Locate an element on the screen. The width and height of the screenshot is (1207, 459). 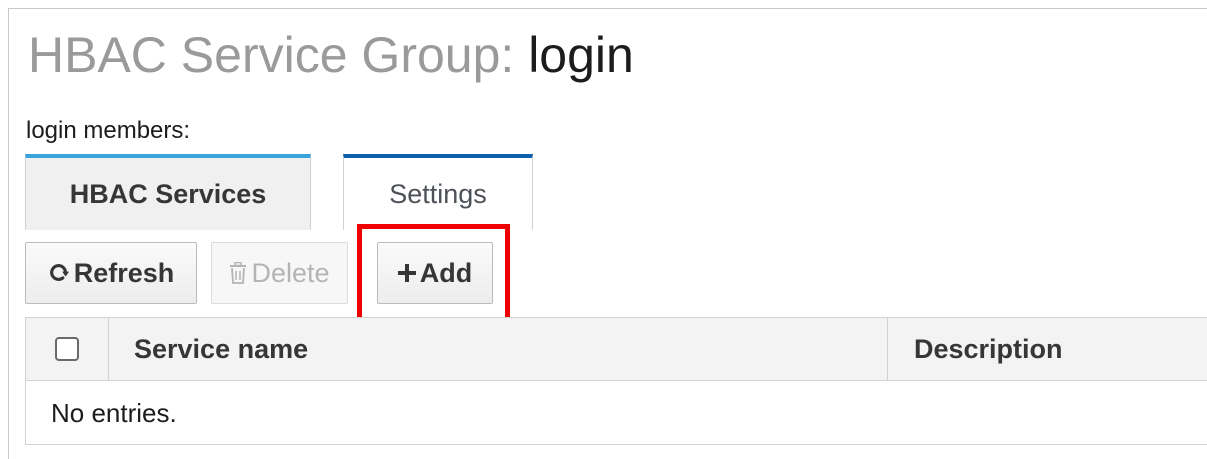
members-label: login members: is located at coordinates (108, 130).